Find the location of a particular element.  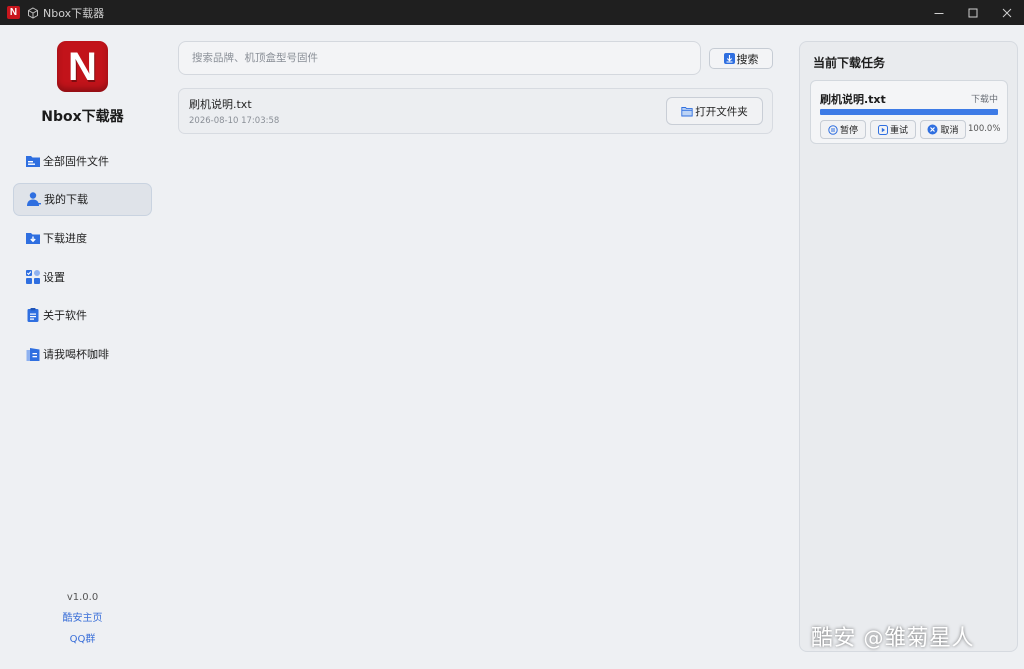

cube-icon is located at coordinates (33, 12).